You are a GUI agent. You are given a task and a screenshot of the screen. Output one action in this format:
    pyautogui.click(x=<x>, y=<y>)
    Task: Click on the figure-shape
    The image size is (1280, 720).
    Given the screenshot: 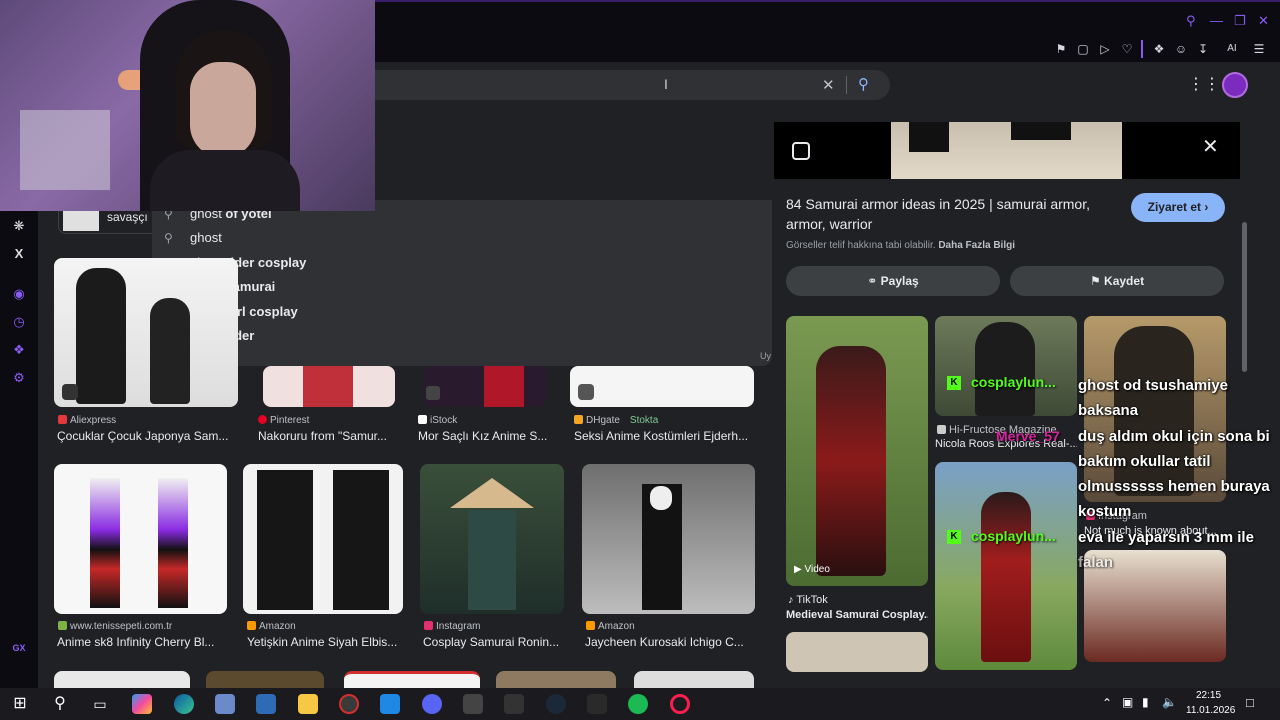 What is the action you would take?
    pyautogui.click(x=492, y=560)
    